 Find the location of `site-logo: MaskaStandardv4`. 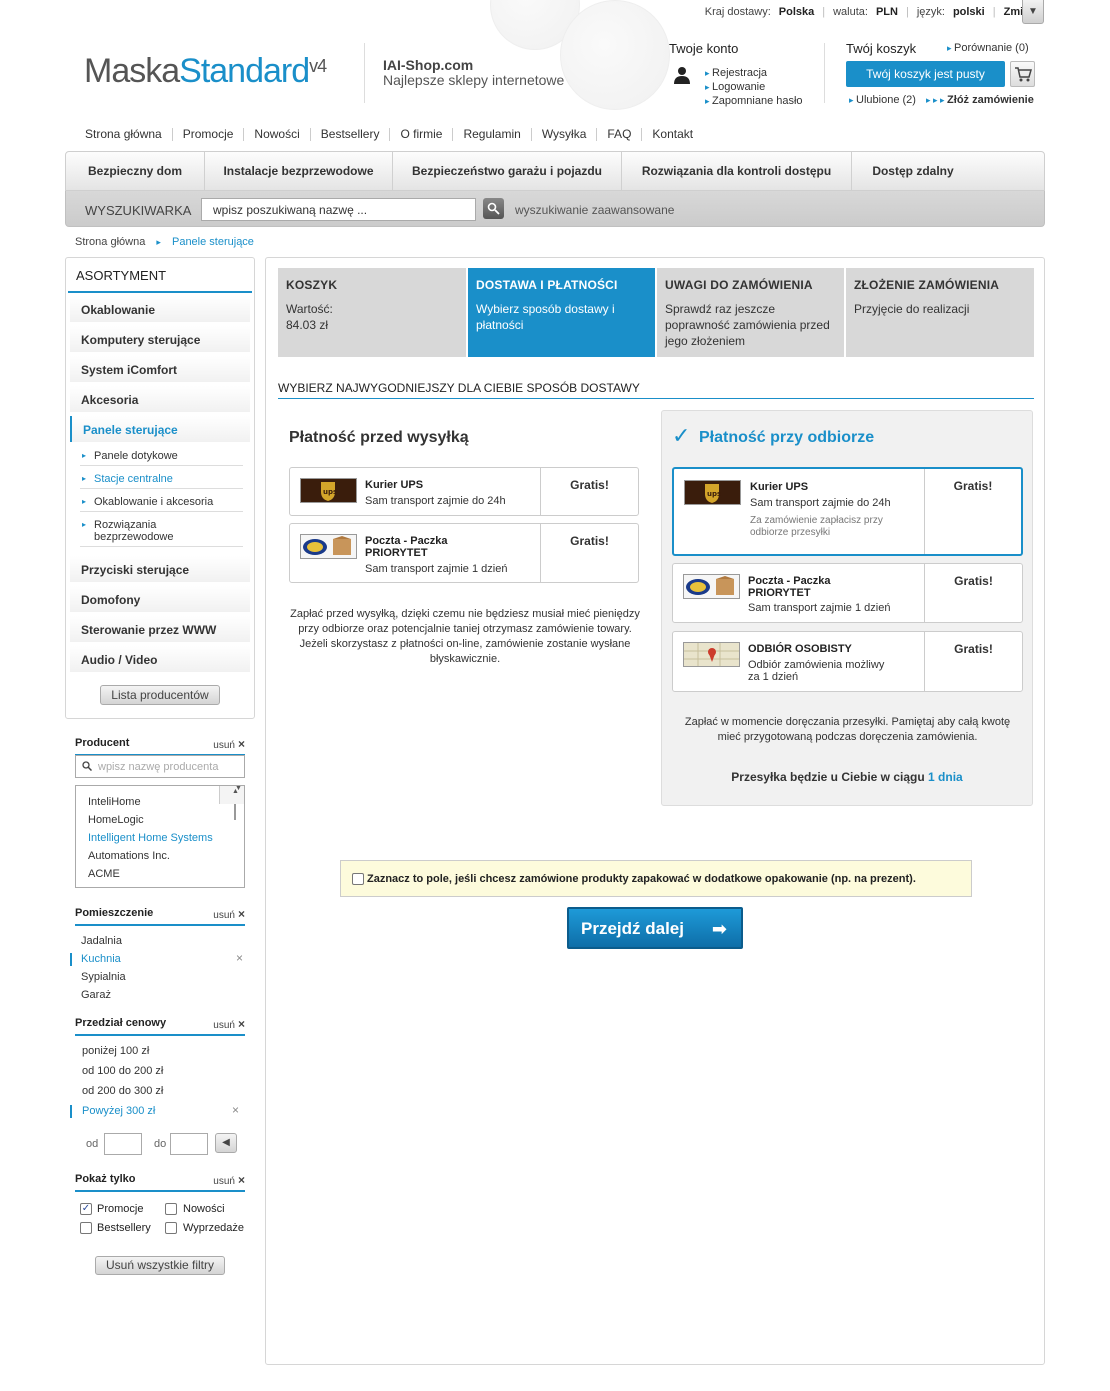

site-logo: MaskaStandardv4 is located at coordinates (205, 71).